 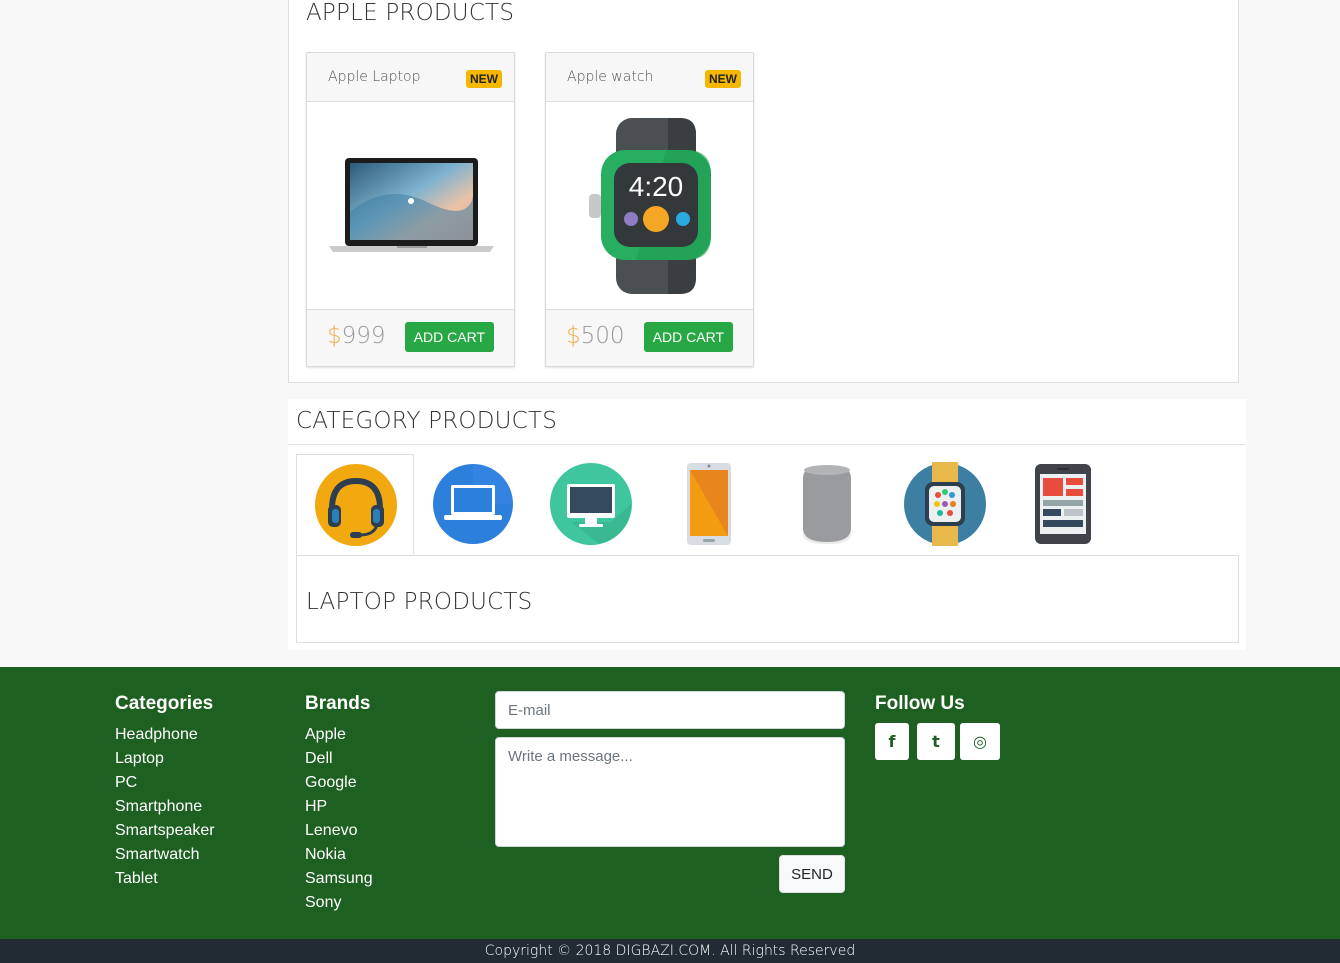 I want to click on category-products-title: CATEGORY PRODUCTS, so click(x=426, y=421).